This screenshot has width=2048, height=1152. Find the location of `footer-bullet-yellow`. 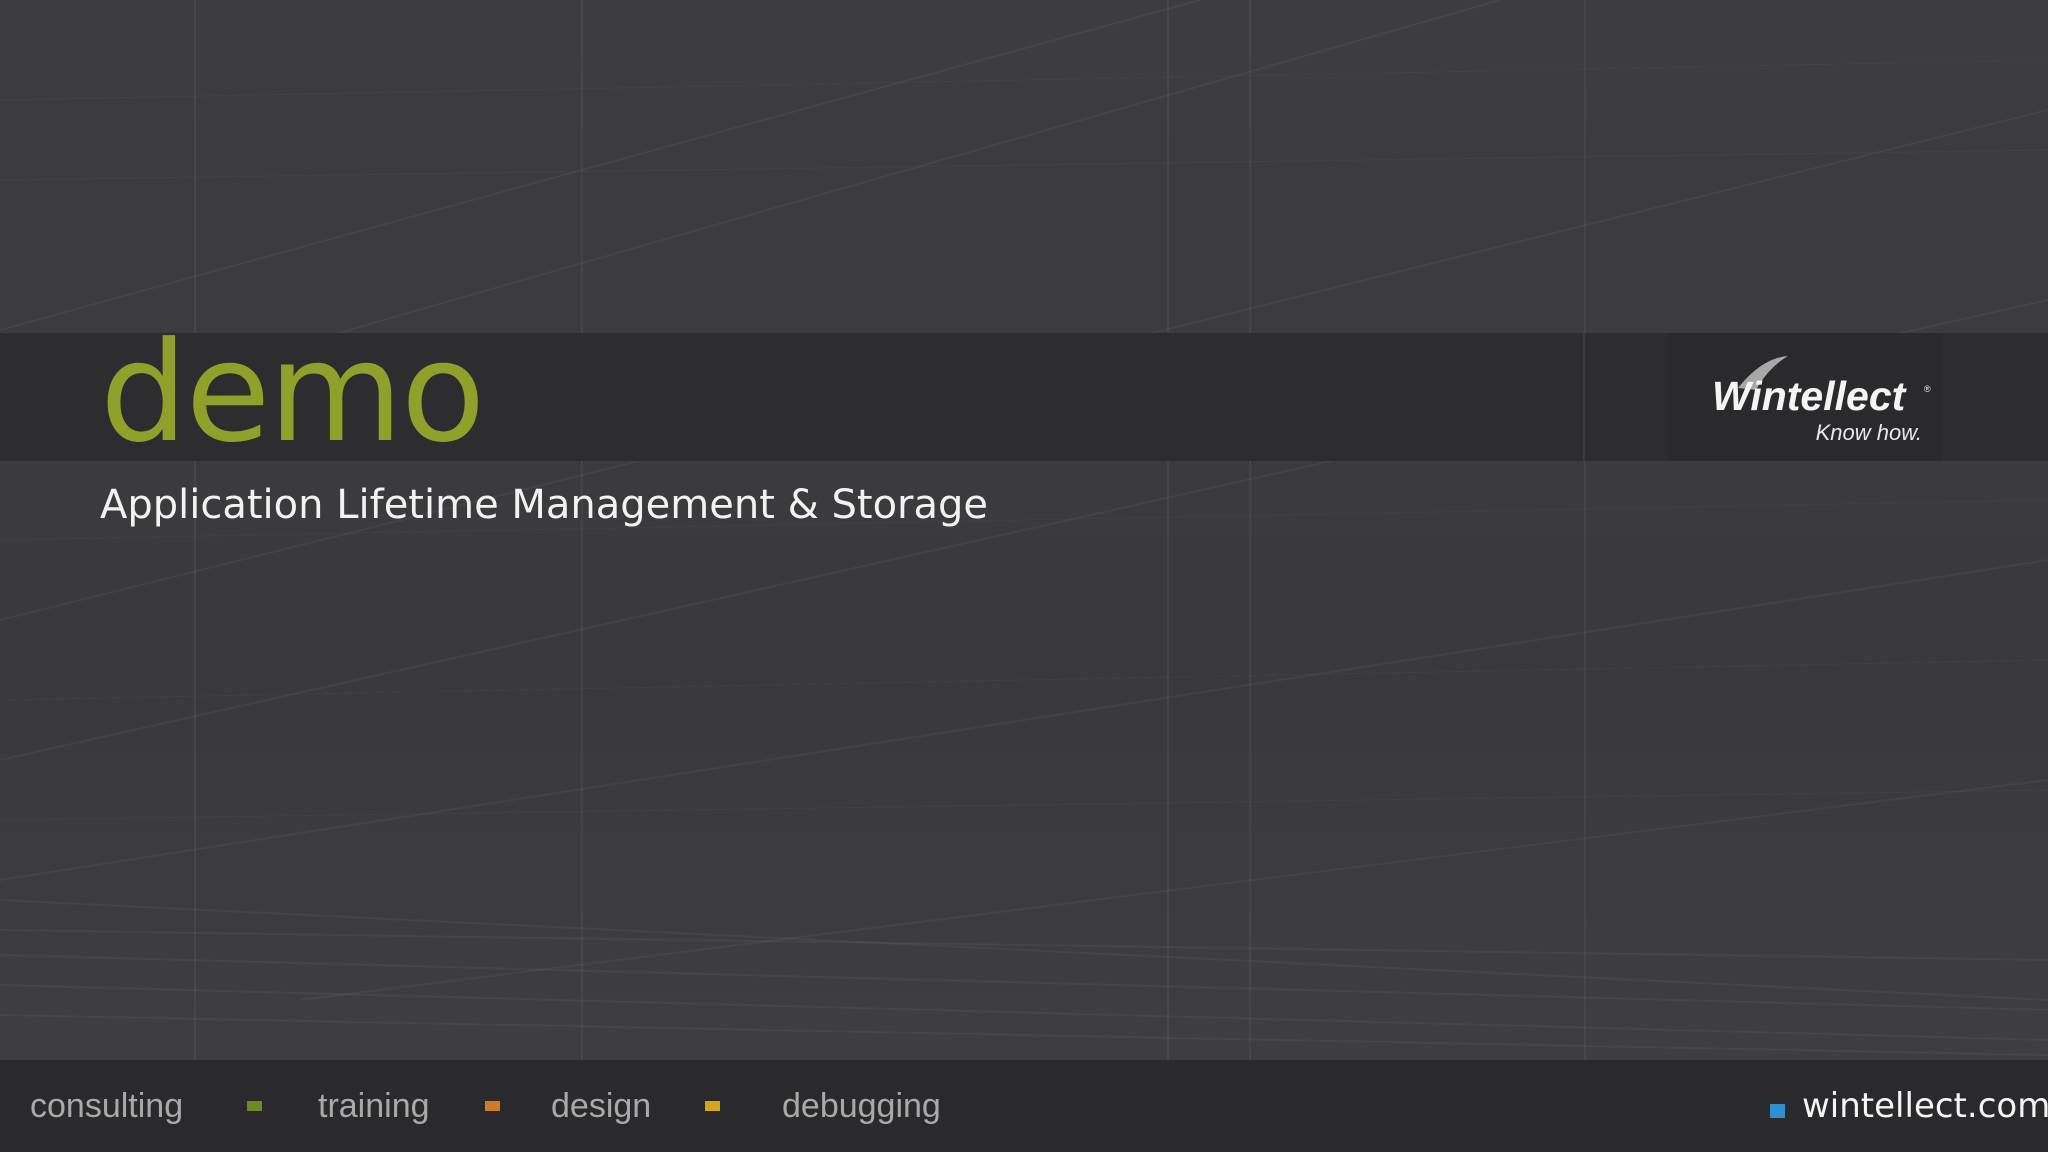

footer-bullet-yellow is located at coordinates (712, 1106).